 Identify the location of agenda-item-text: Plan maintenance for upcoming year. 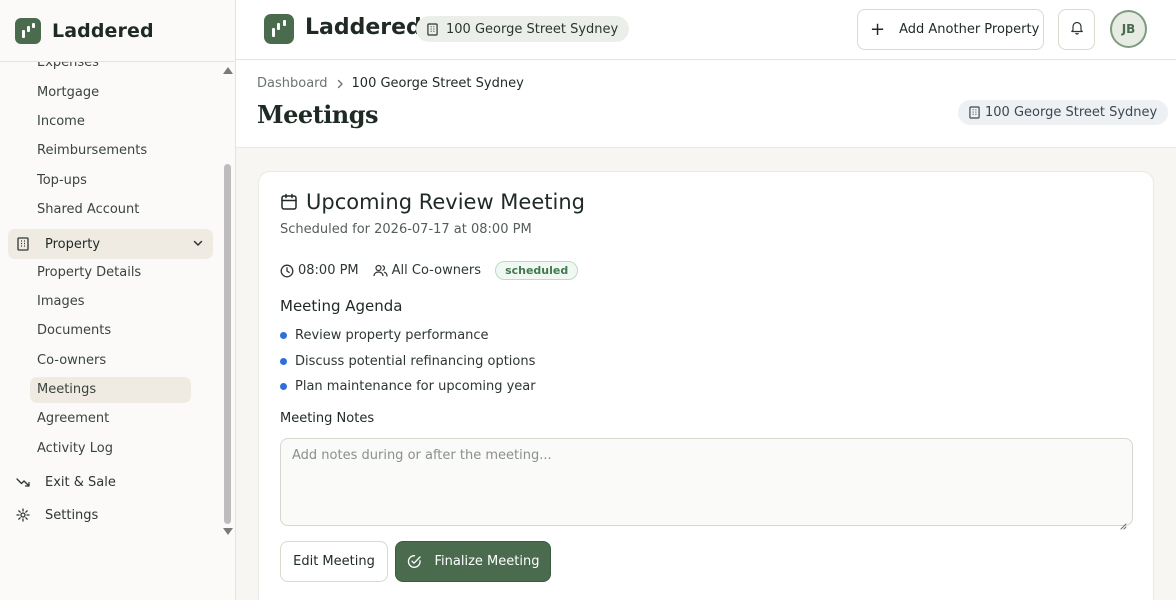
(415, 387).